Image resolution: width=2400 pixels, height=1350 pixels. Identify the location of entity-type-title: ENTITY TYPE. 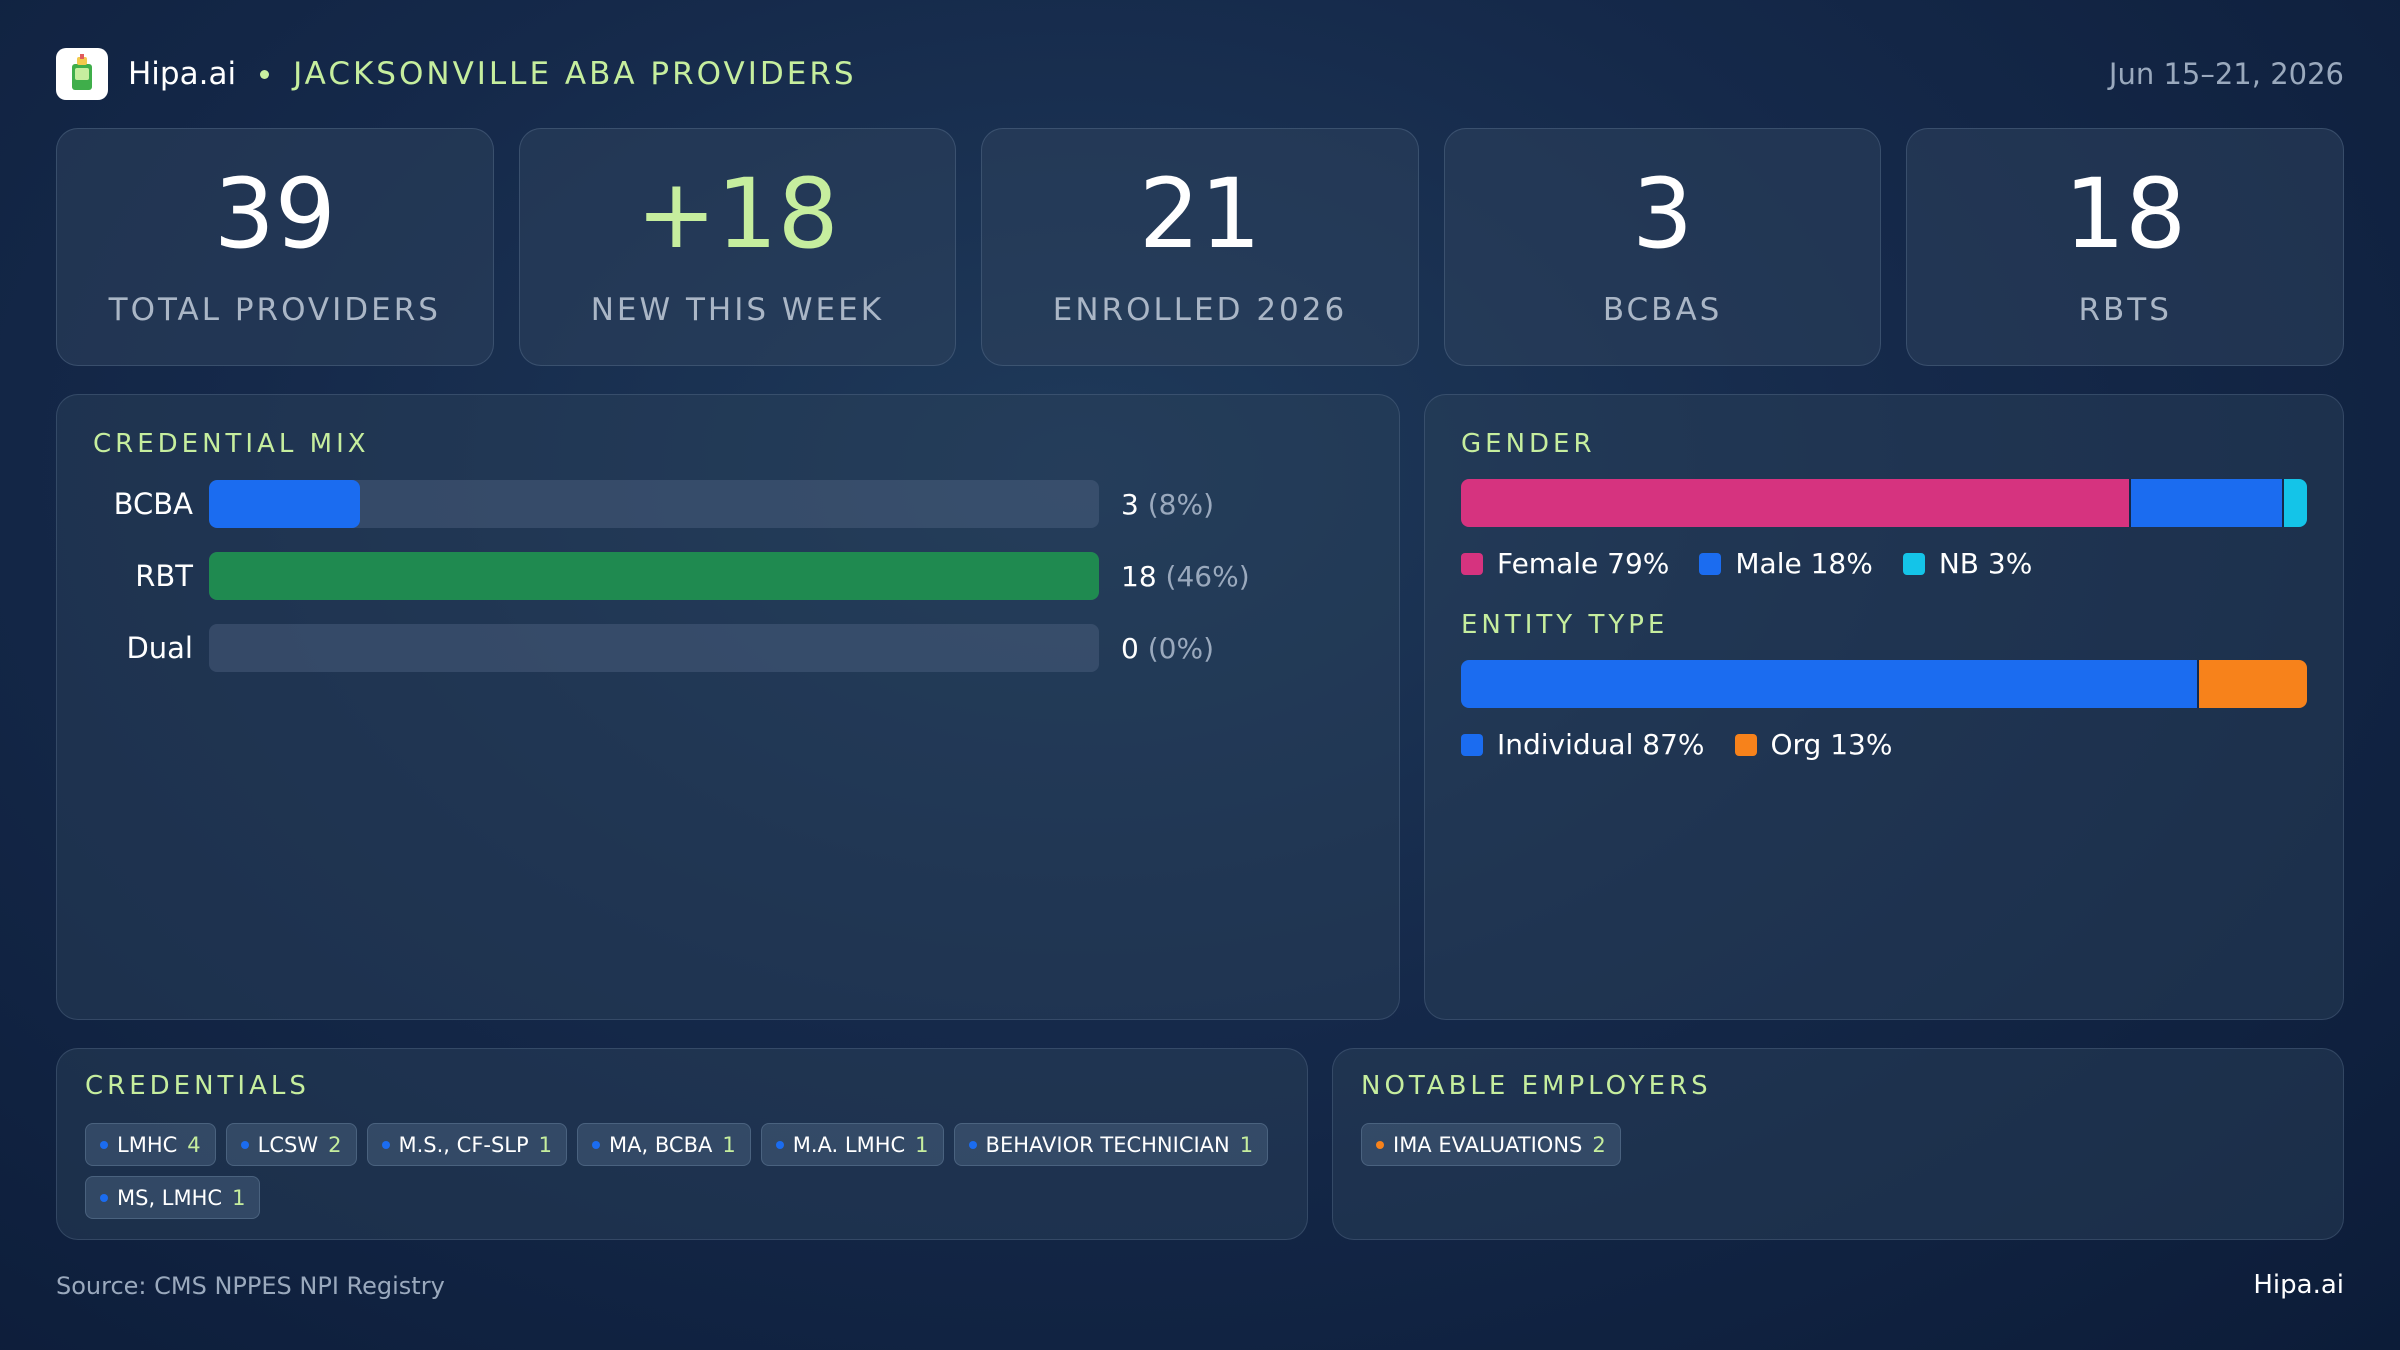
(1565, 625).